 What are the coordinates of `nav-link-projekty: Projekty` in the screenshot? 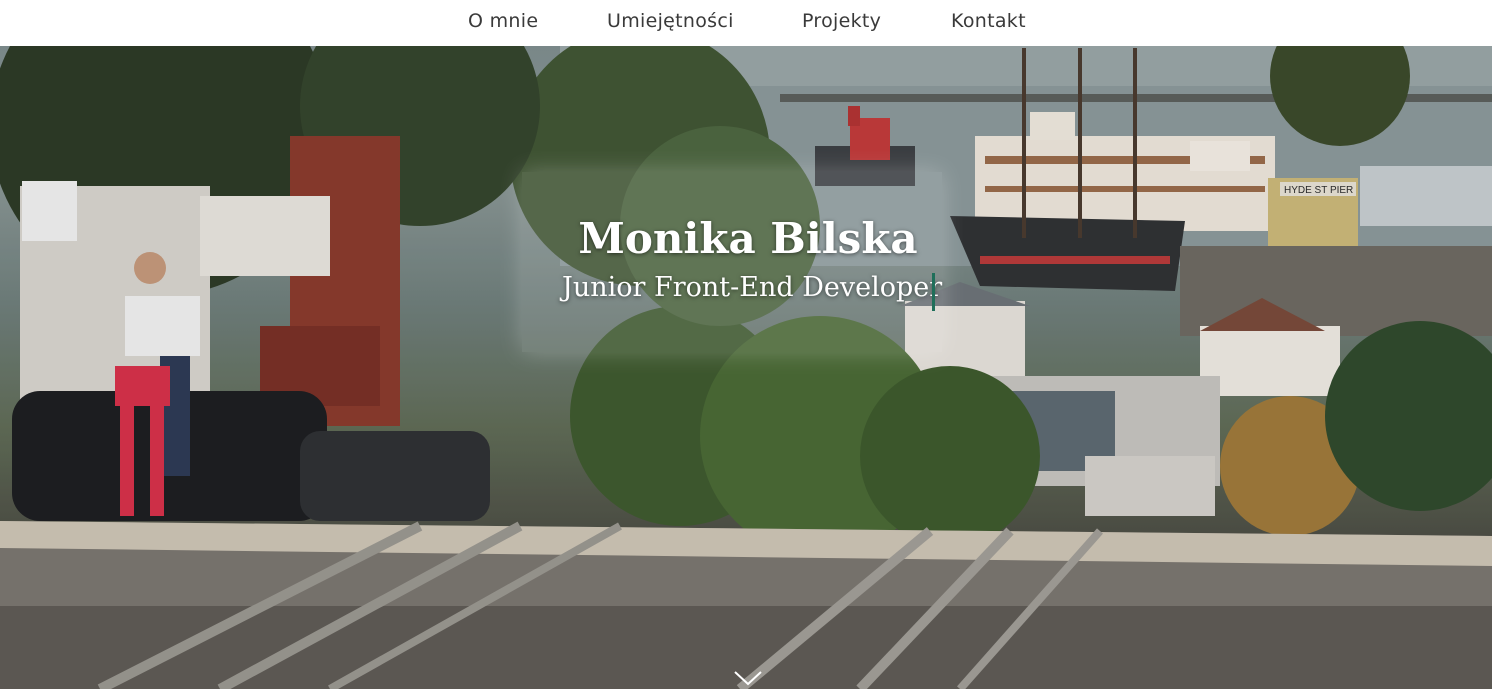 It's located at (841, 21).